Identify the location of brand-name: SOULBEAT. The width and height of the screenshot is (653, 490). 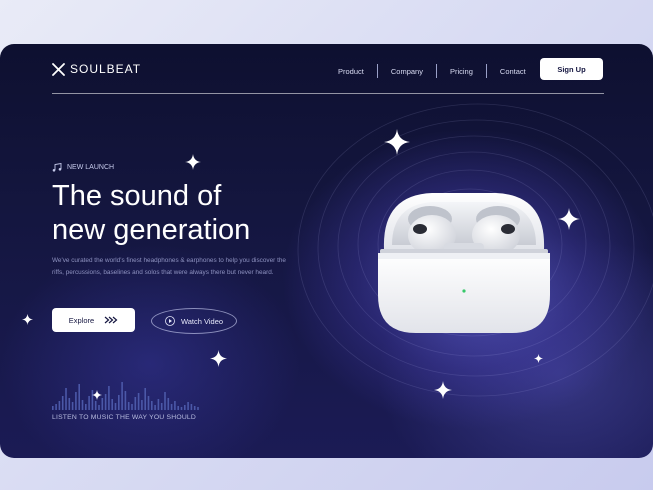
(106, 69).